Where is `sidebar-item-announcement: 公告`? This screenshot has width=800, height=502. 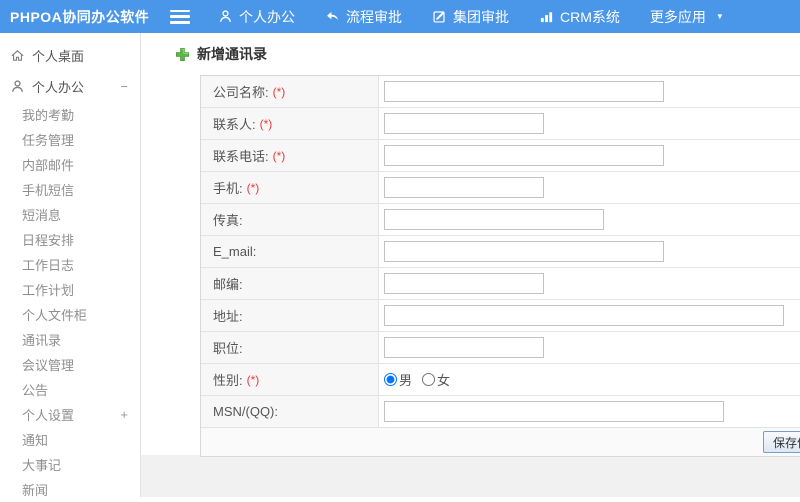 sidebar-item-announcement: 公告 is located at coordinates (70, 389).